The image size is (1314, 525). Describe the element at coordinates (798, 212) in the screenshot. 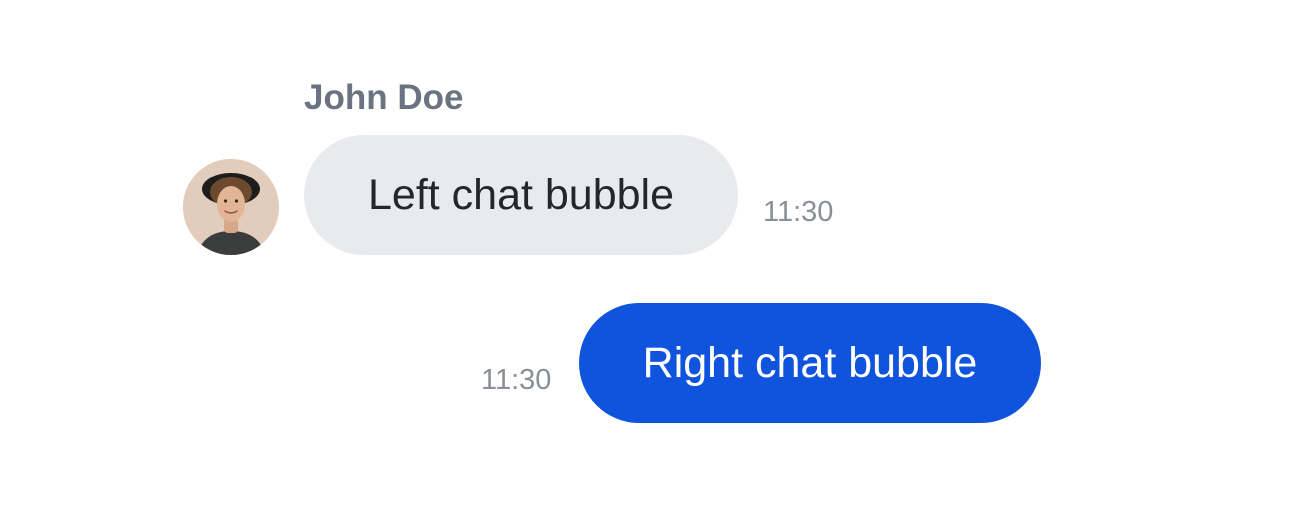

I see `incoming-message-timestamp: 11:30` at that location.